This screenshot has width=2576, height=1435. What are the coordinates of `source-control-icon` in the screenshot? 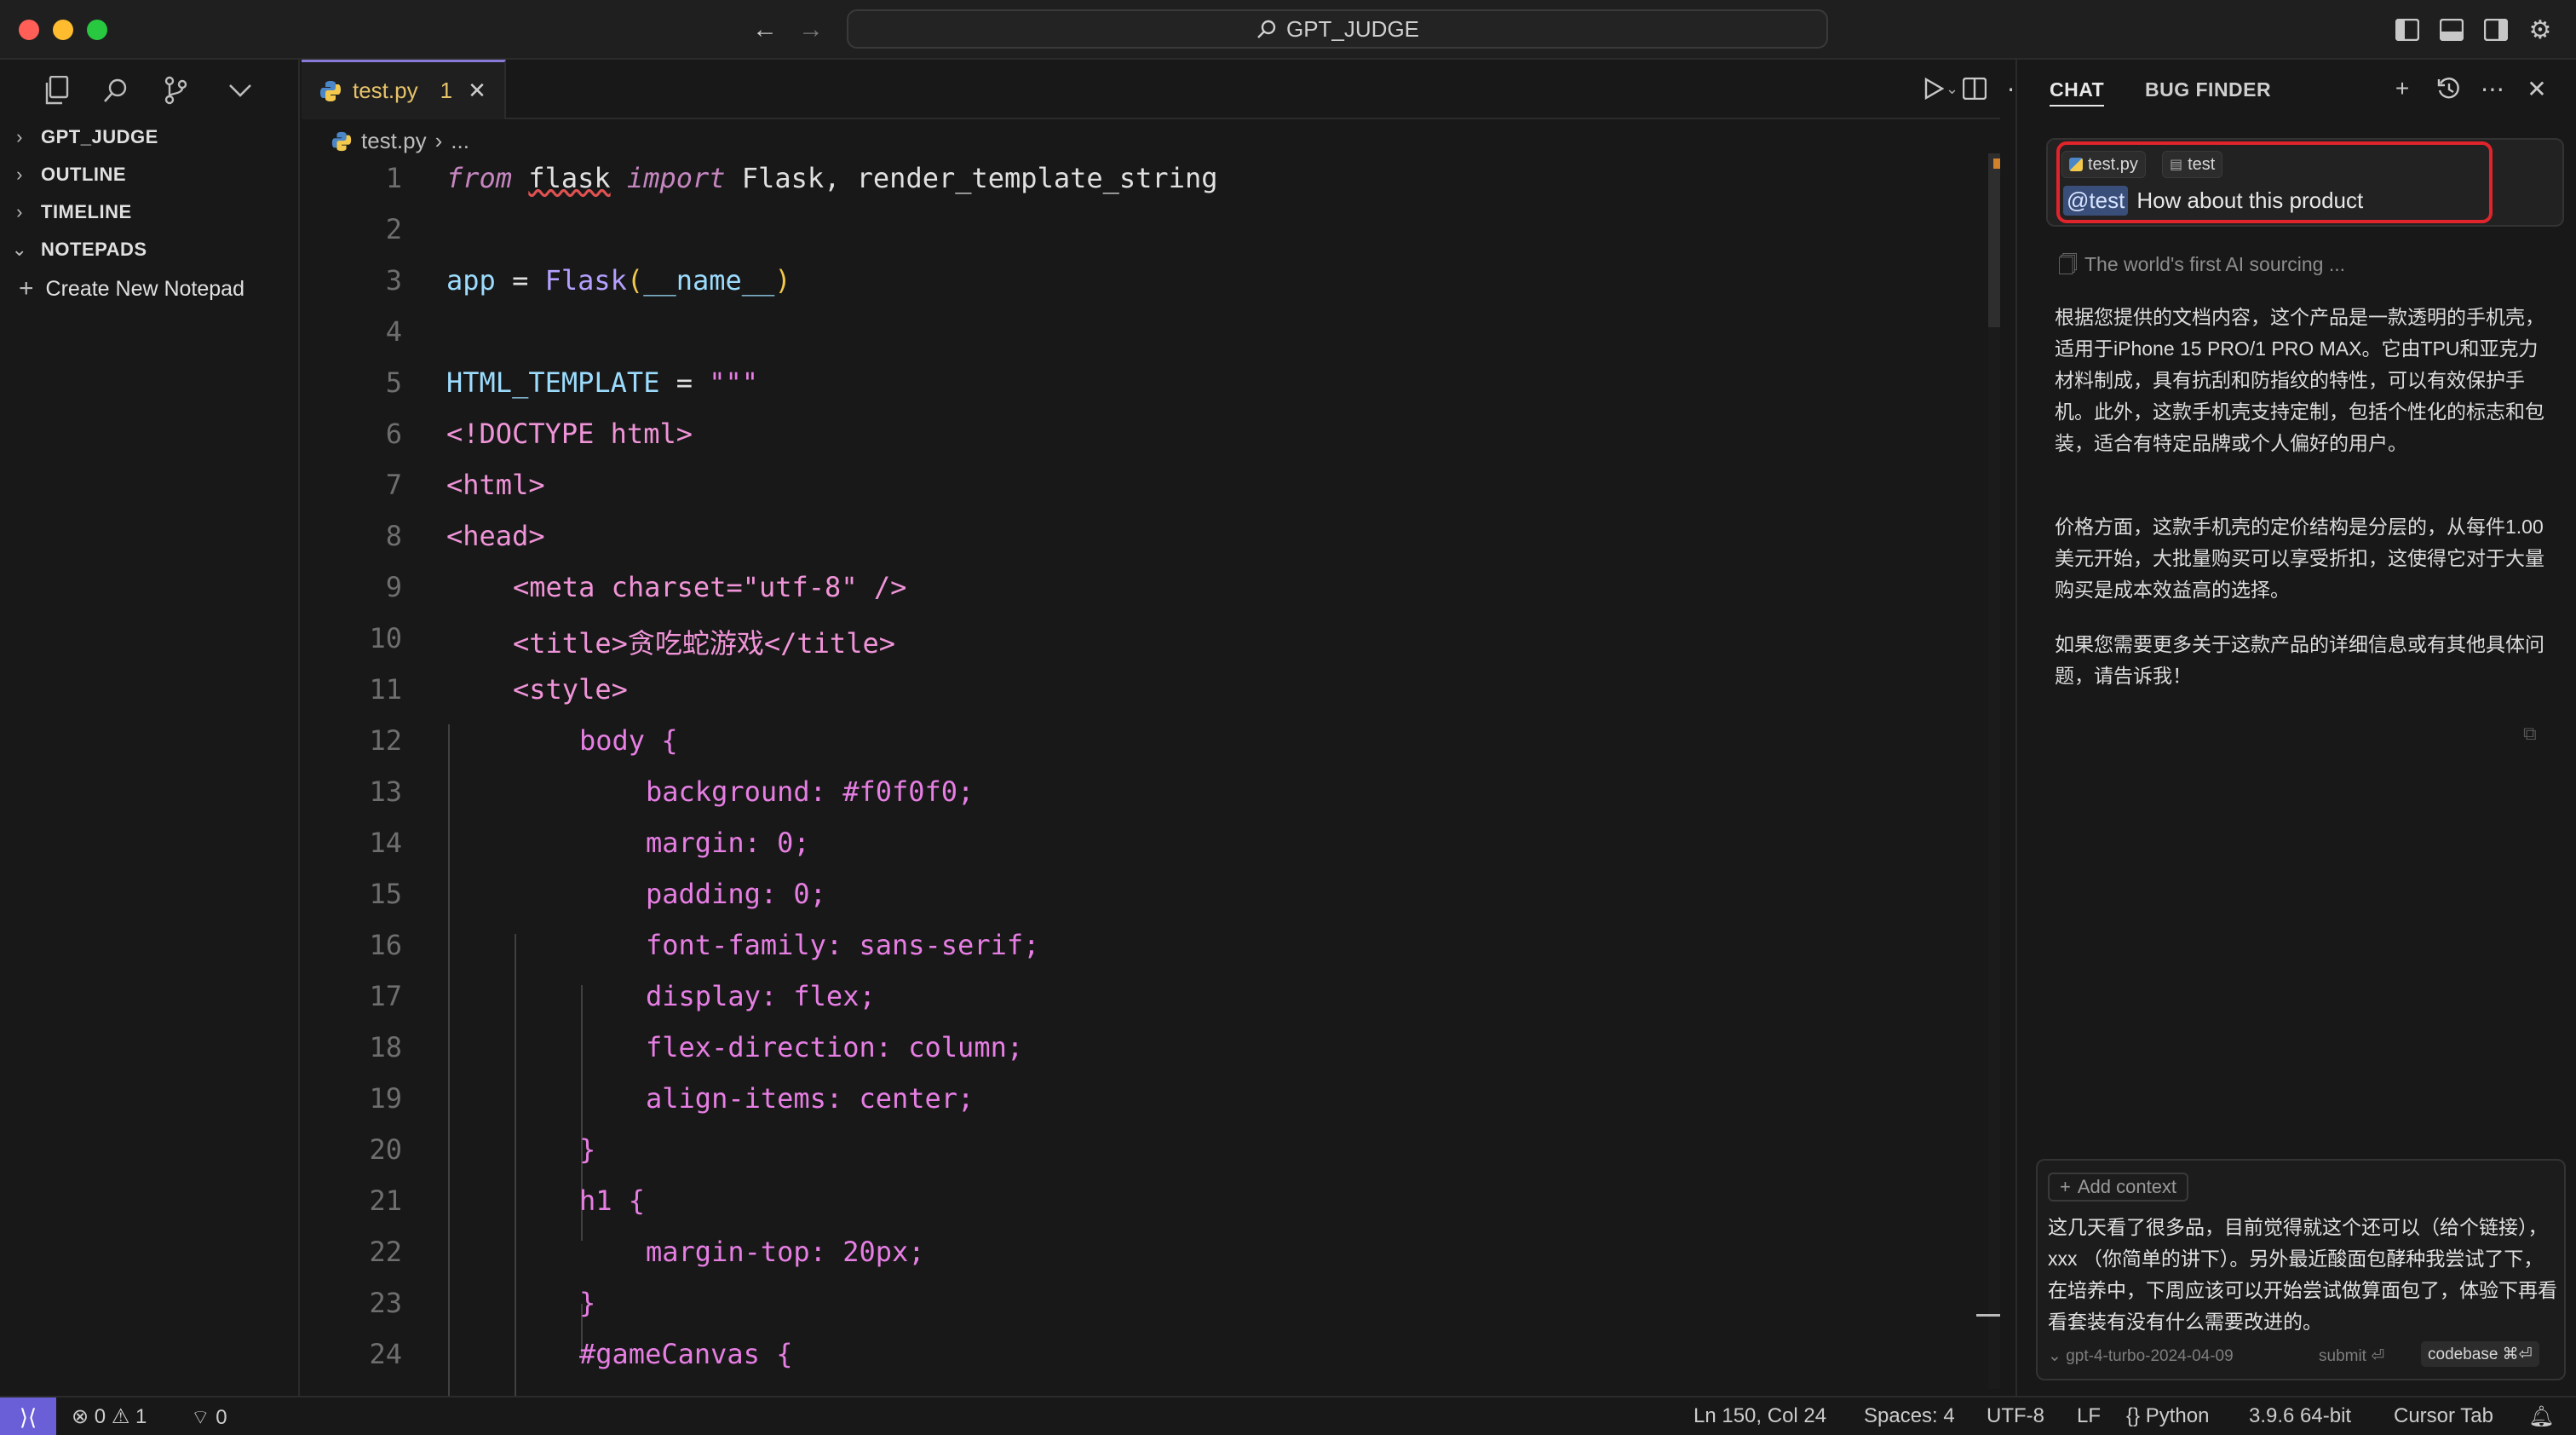 It's located at (176, 90).